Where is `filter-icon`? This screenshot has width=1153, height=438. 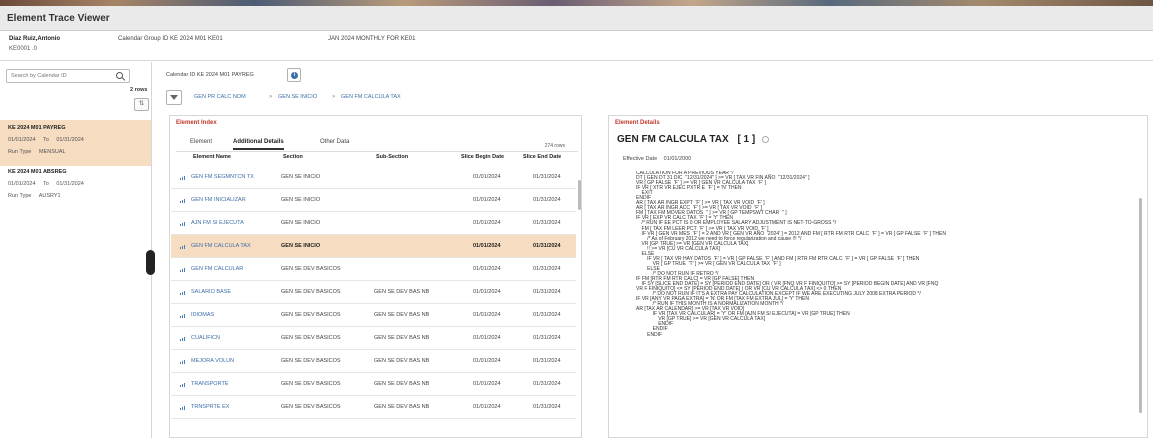
filter-icon is located at coordinates (174, 97).